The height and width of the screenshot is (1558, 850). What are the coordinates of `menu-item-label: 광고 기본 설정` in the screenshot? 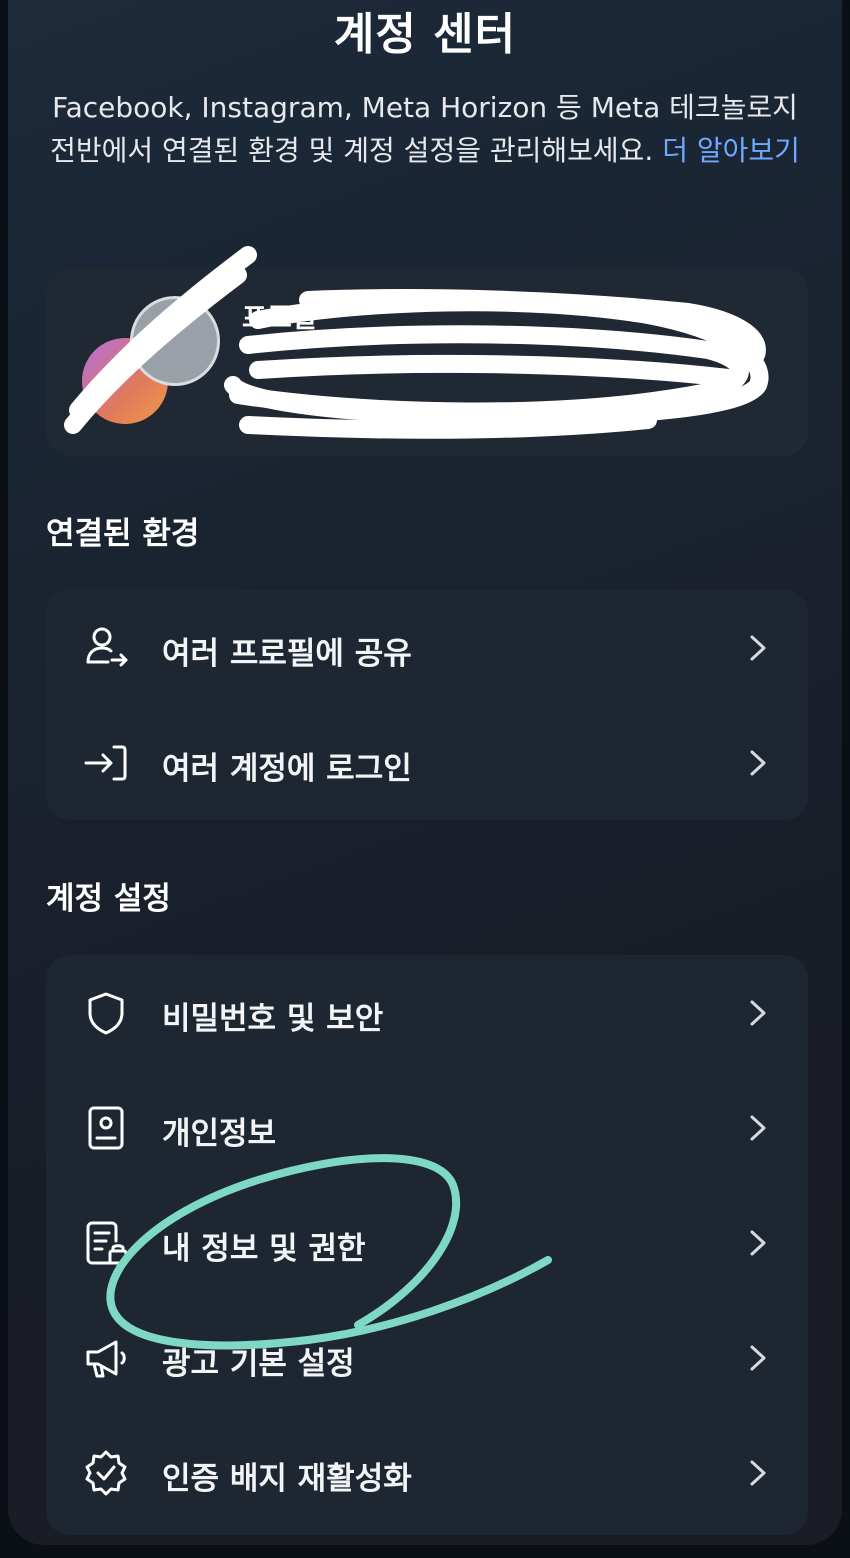 It's located at (258, 1364).